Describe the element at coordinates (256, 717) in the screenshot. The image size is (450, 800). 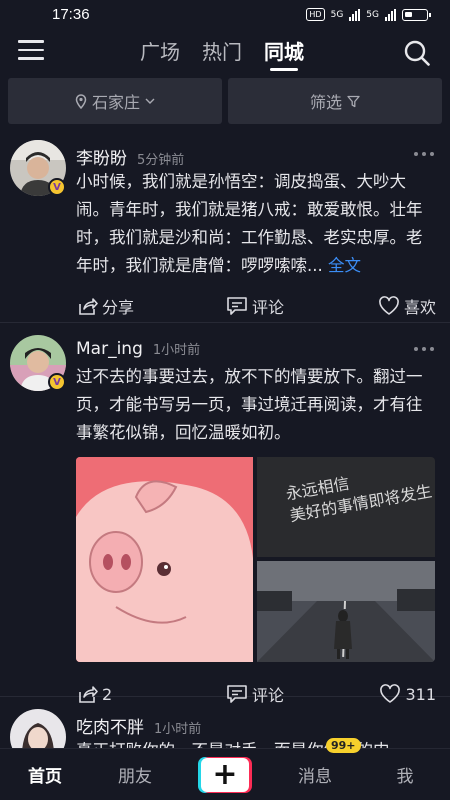
I see `post-header: 吃肉不胖 1小时前` at that location.